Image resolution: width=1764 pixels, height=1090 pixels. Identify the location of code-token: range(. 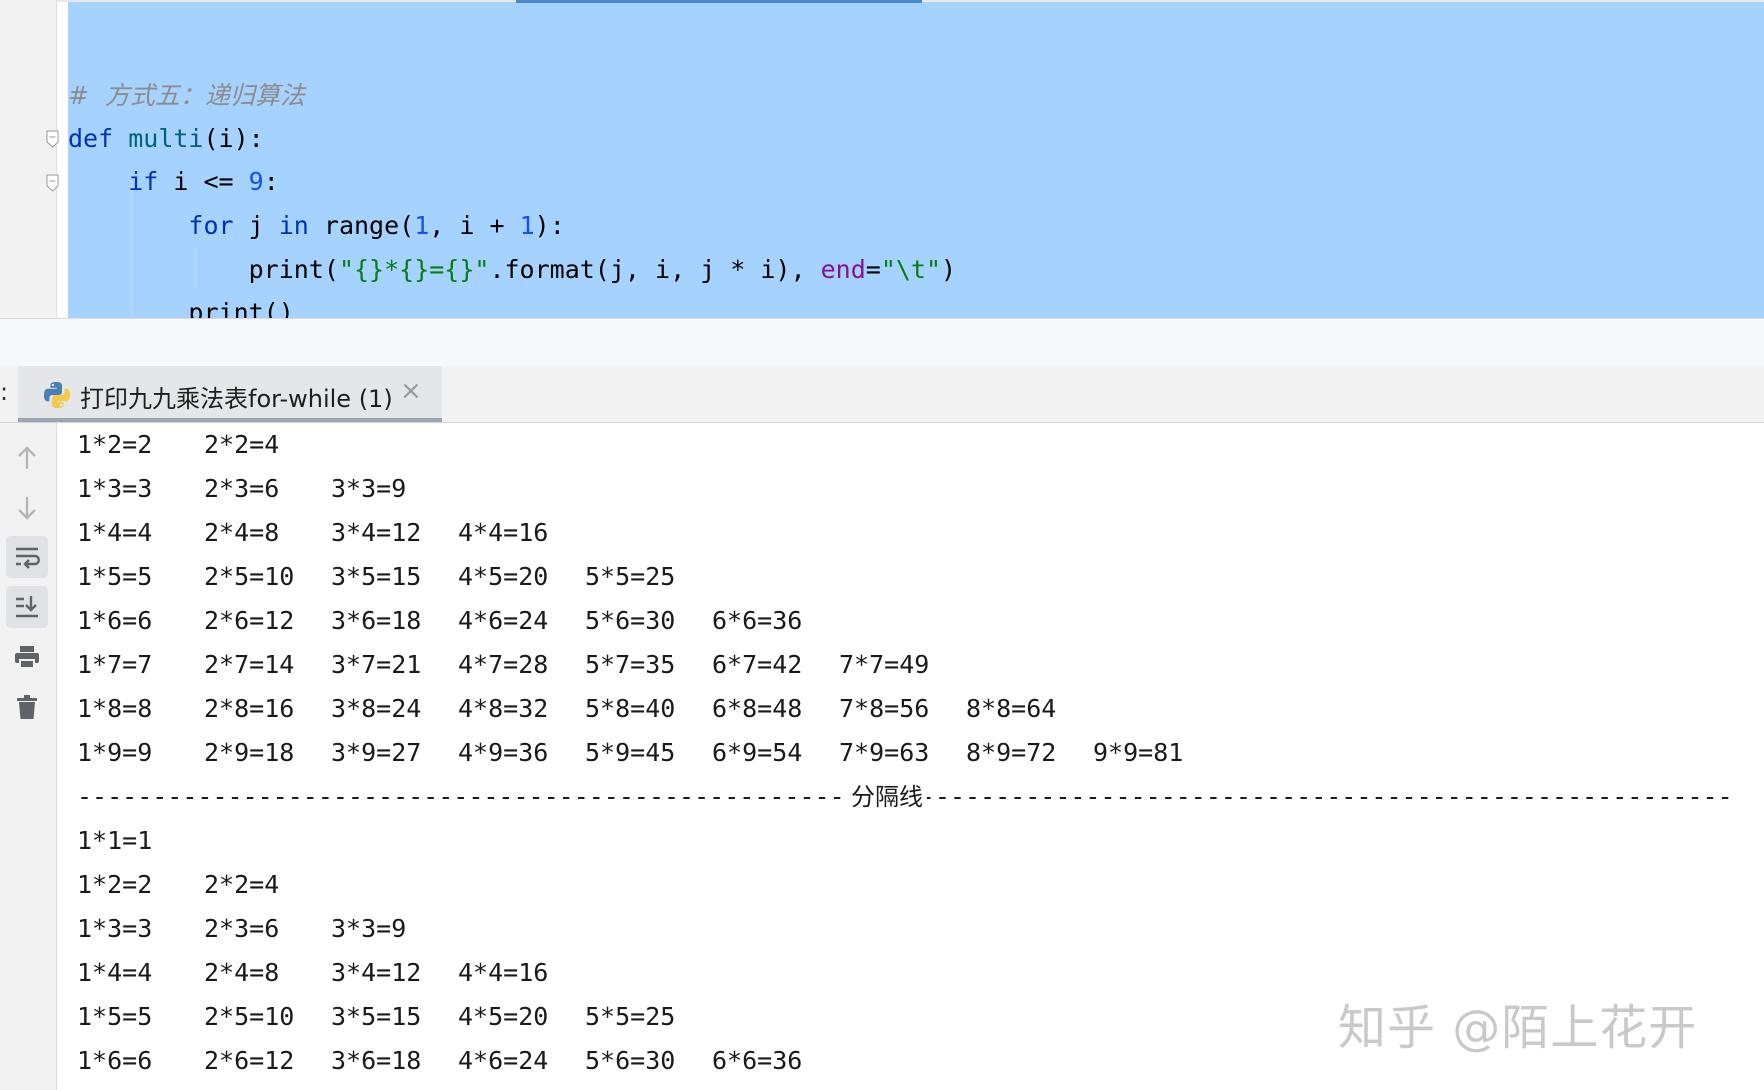
(361, 225).